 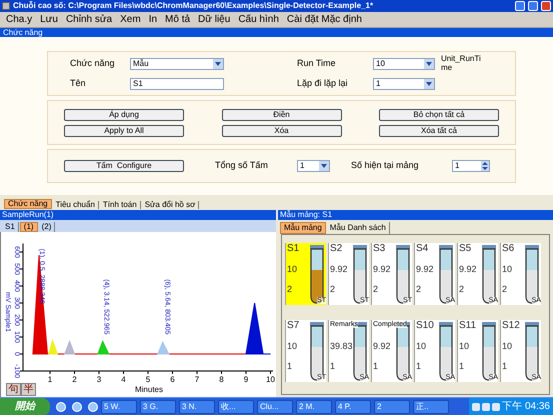 What do you see at coordinates (120, 205) in the screenshot?
I see `tab: Tính toán` at bounding box center [120, 205].